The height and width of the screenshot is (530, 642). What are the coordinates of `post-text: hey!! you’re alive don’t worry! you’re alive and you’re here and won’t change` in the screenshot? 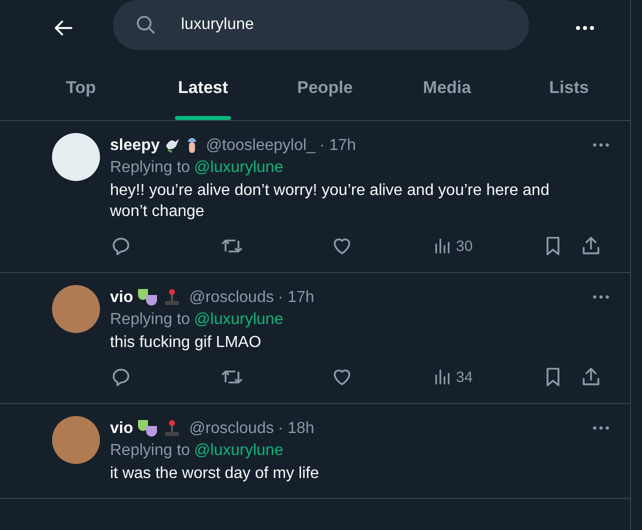 It's located at (330, 201).